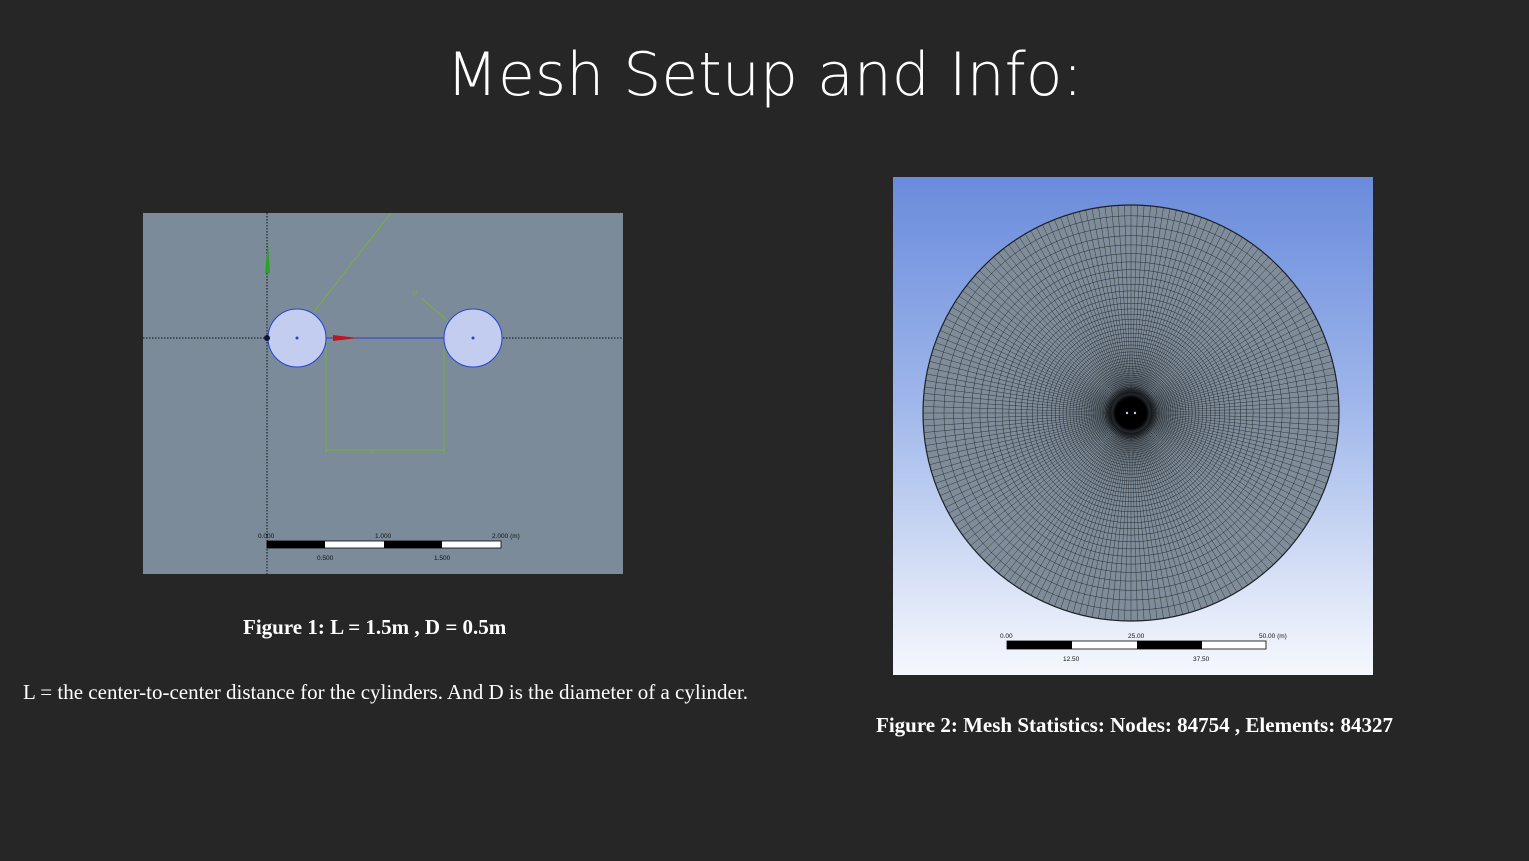  What do you see at coordinates (1201, 659) in the screenshot?
I see `scale-label: 37.50` at bounding box center [1201, 659].